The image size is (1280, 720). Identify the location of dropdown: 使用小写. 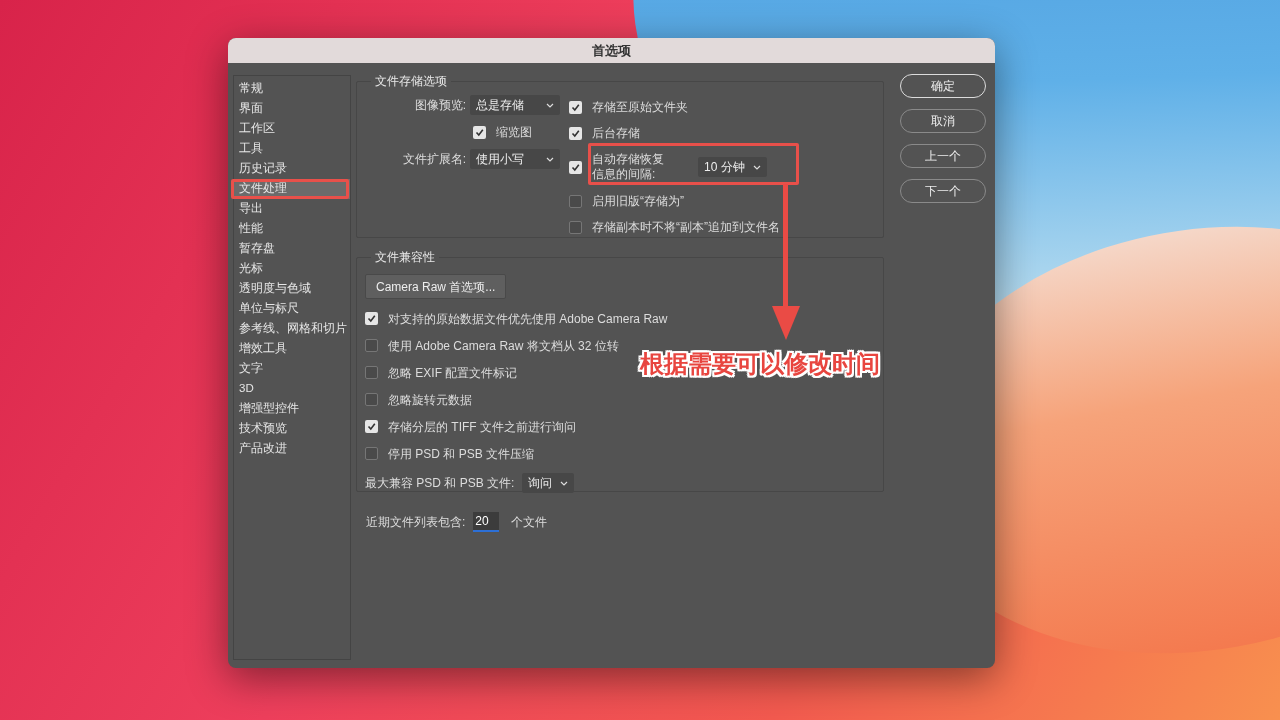
(515, 159).